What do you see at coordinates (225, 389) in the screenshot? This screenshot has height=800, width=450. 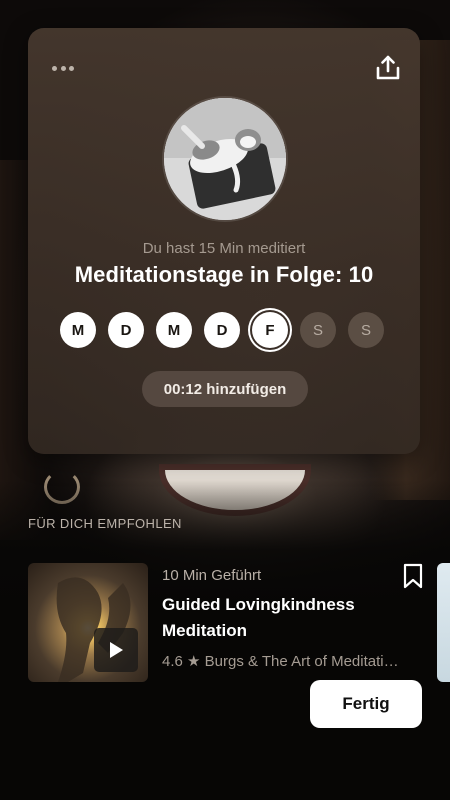 I see `add-time-button: 00:12 hinzufügen` at bounding box center [225, 389].